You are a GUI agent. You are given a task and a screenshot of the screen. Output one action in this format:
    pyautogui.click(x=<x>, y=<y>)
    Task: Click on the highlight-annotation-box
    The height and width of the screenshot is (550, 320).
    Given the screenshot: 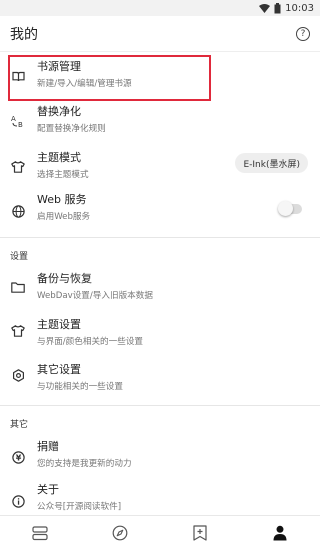 What is the action you would take?
    pyautogui.click(x=109, y=78)
    